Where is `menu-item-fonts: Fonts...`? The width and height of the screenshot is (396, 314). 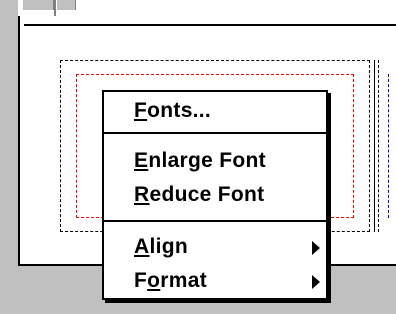 menu-item-fonts: Fonts... is located at coordinates (215, 111).